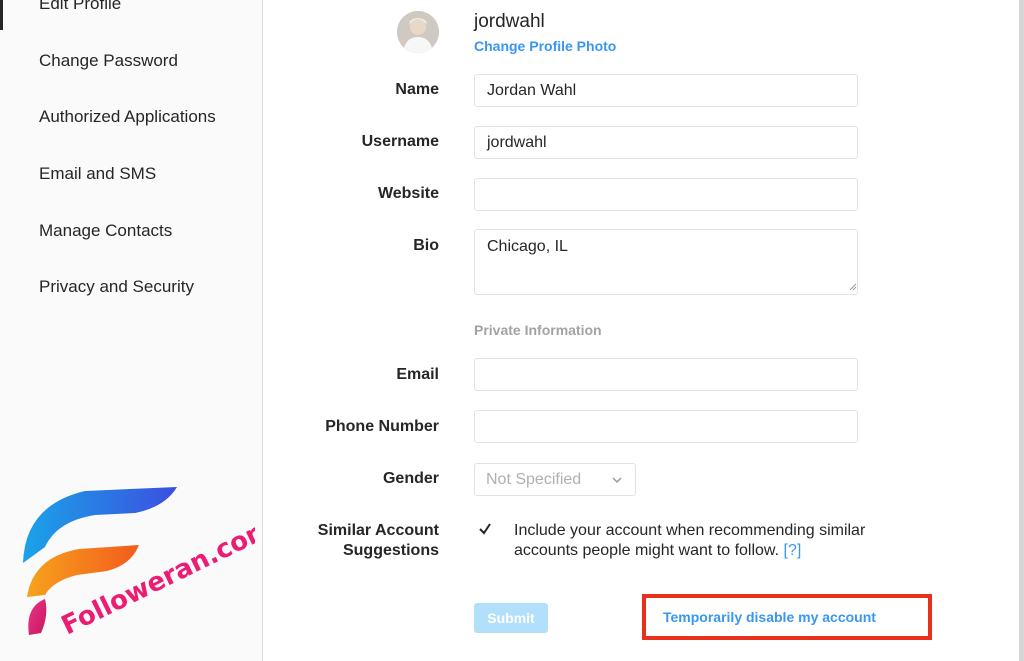  Describe the element at coordinates (417, 374) in the screenshot. I see `email-label: Email` at that location.